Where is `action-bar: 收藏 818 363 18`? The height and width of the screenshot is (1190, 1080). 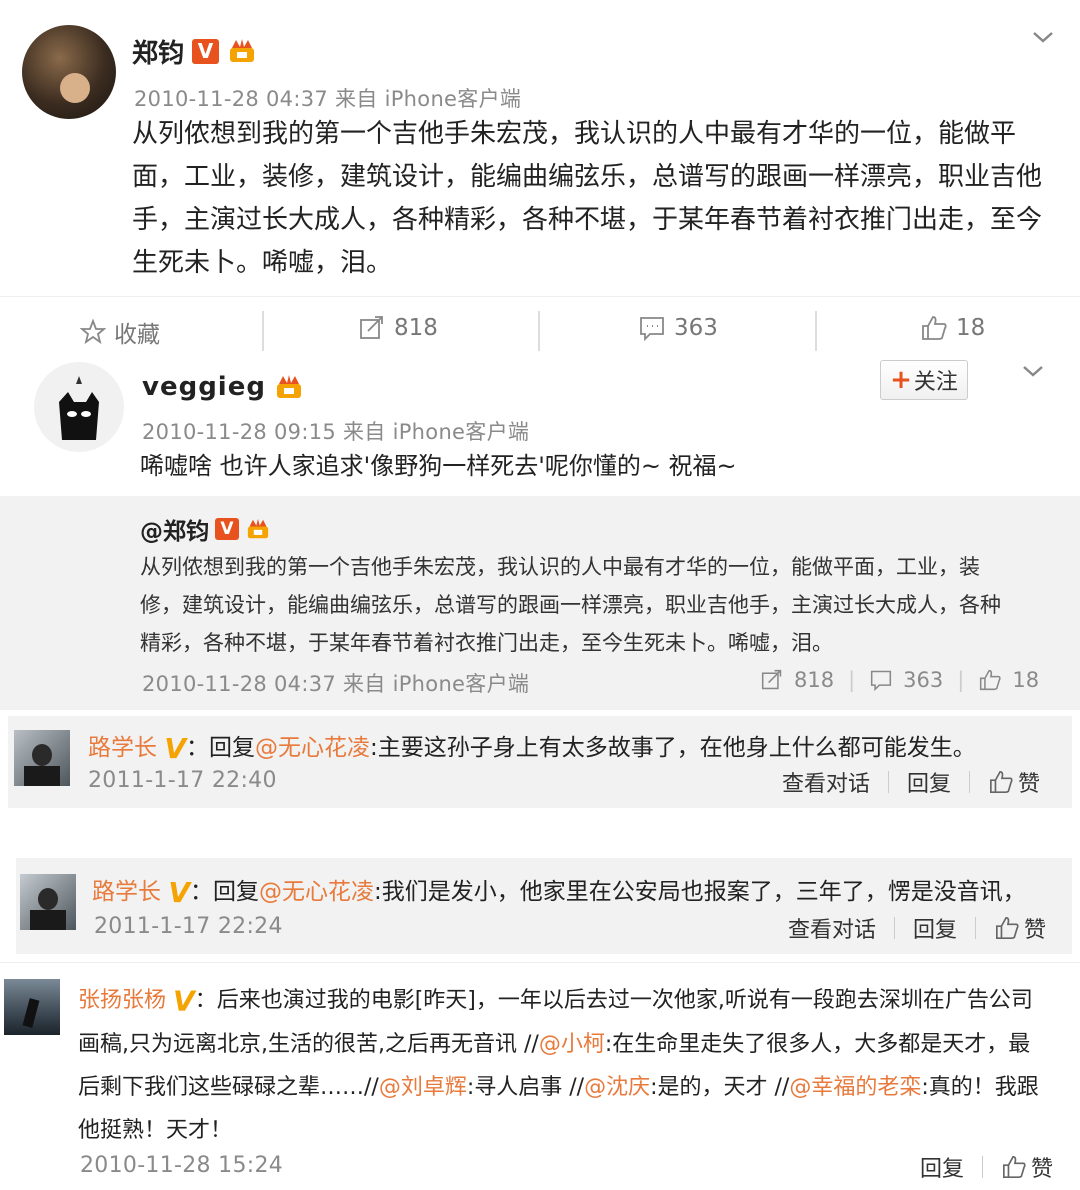
action-bar: 收藏 818 363 18 is located at coordinates (540, 324).